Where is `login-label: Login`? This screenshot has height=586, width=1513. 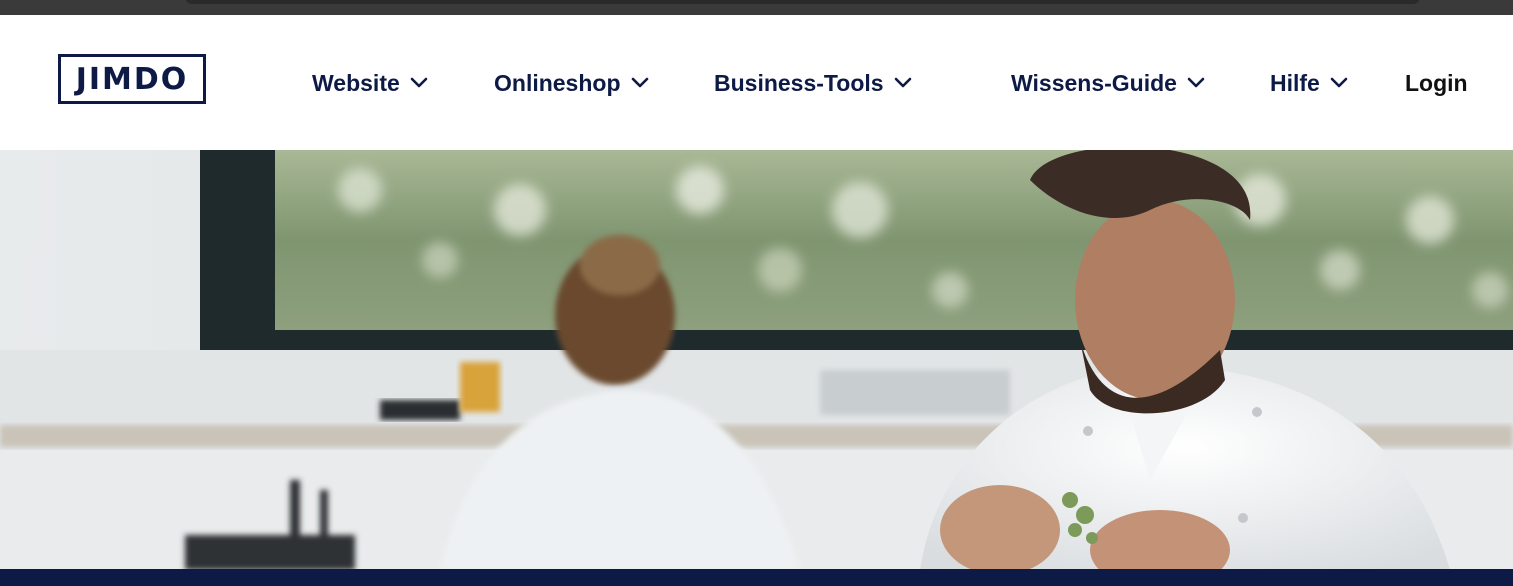
login-label: Login is located at coordinates (1436, 82).